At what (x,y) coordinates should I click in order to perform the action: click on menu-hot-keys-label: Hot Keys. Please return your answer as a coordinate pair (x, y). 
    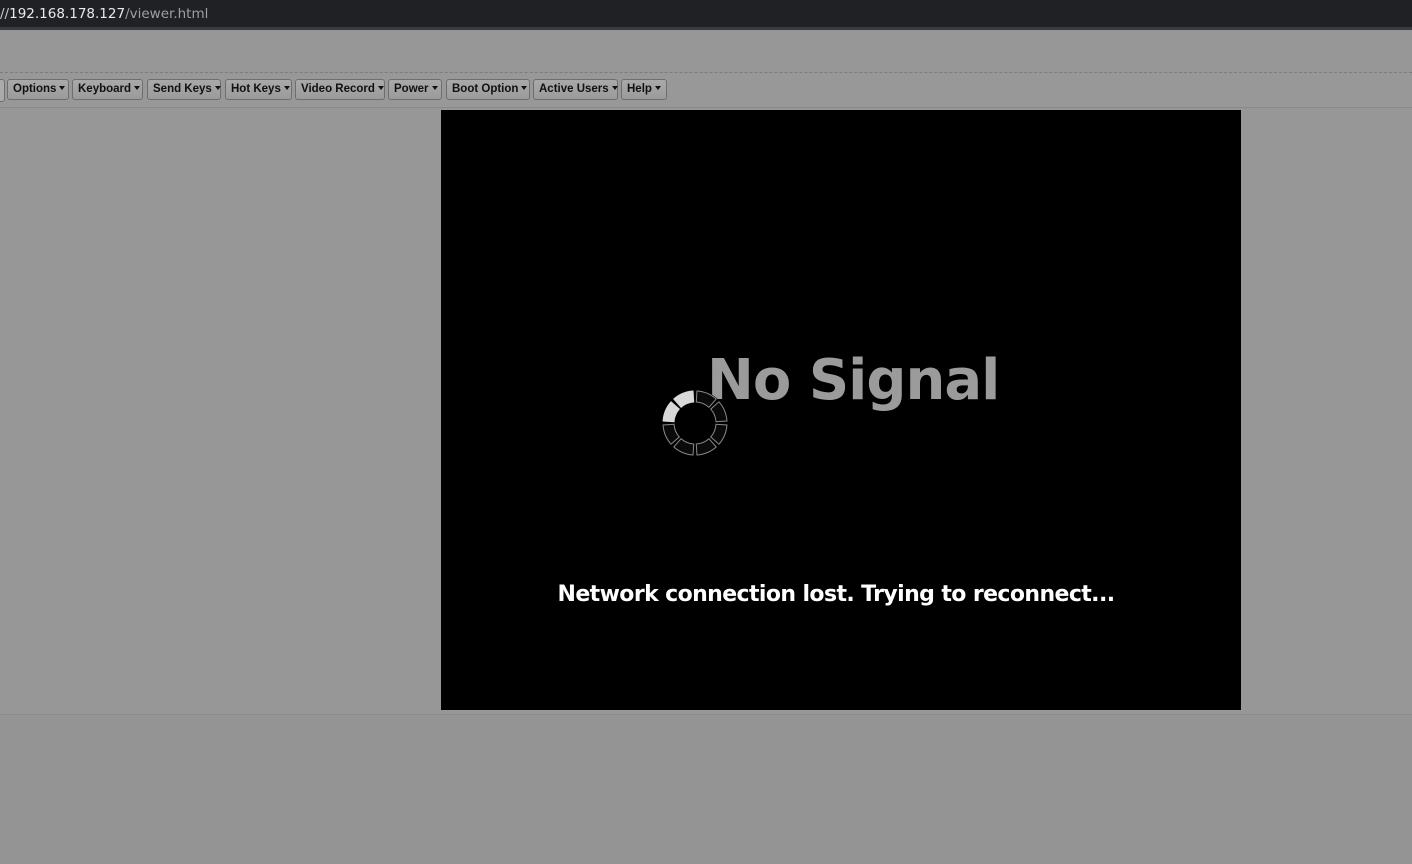
    Looking at the image, I should click on (256, 89).